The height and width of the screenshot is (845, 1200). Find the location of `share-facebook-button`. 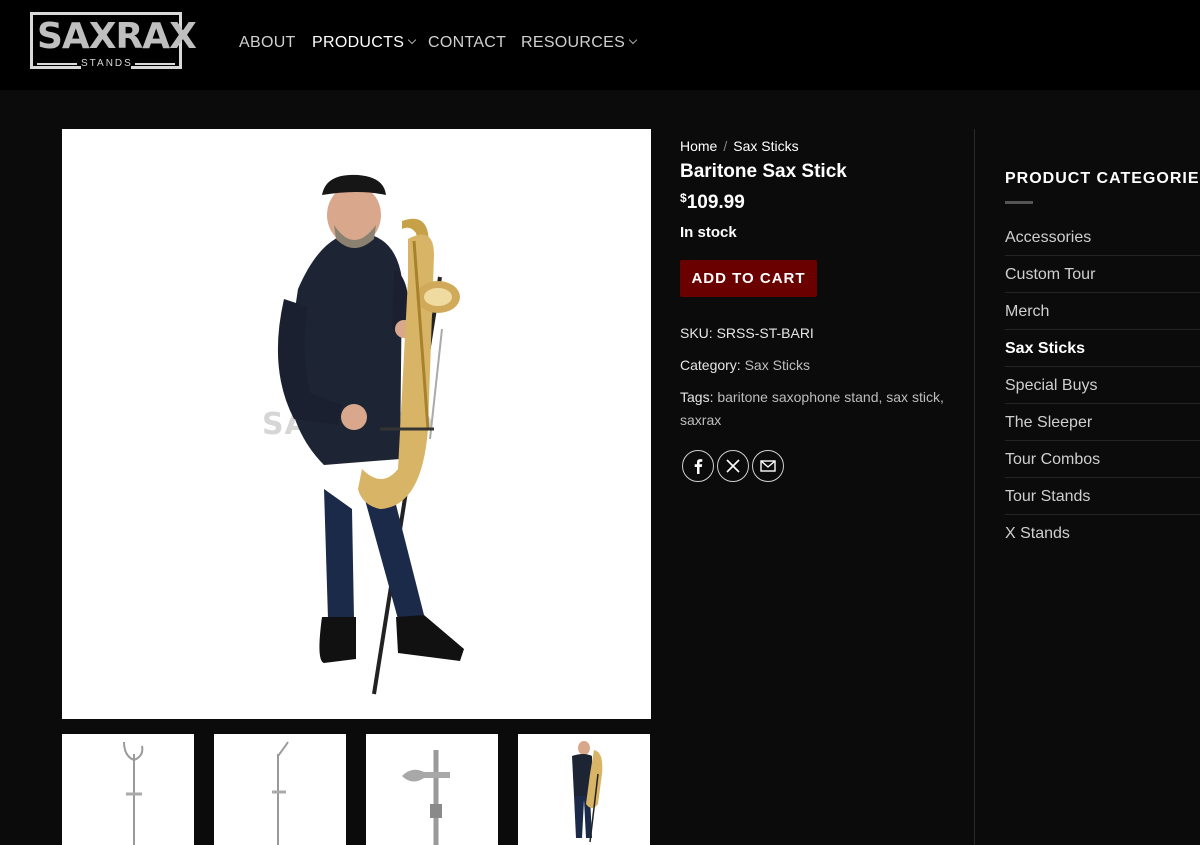

share-facebook-button is located at coordinates (698, 466).